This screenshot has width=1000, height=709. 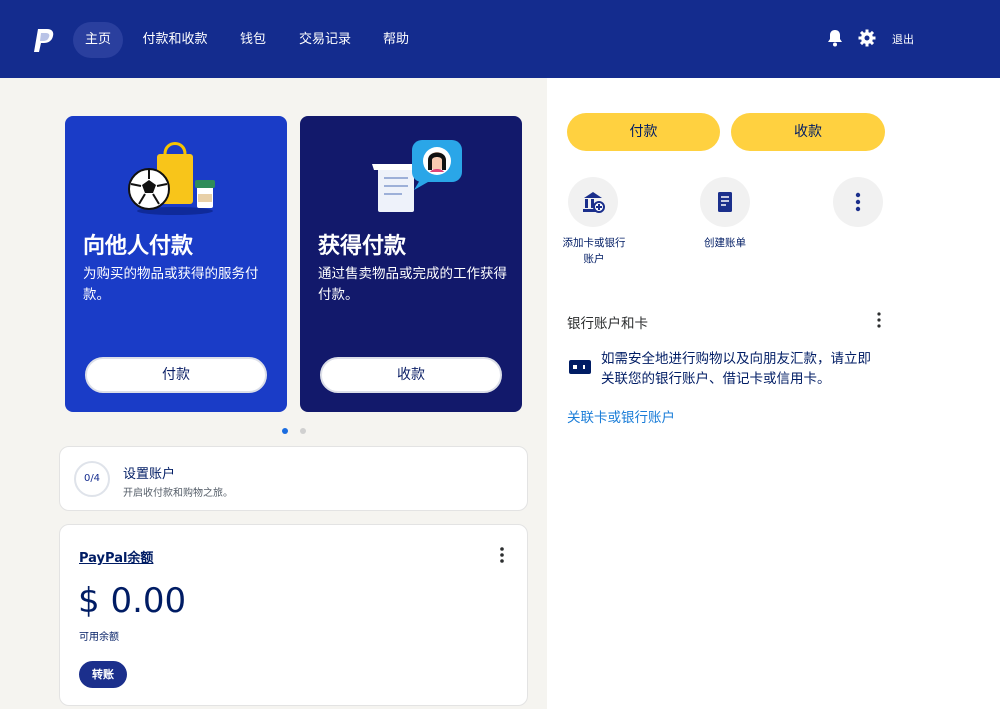 What do you see at coordinates (176, 264) in the screenshot?
I see `send-money-card: 向他人付款 为购买的物品或获得的服务付款。 付款` at bounding box center [176, 264].